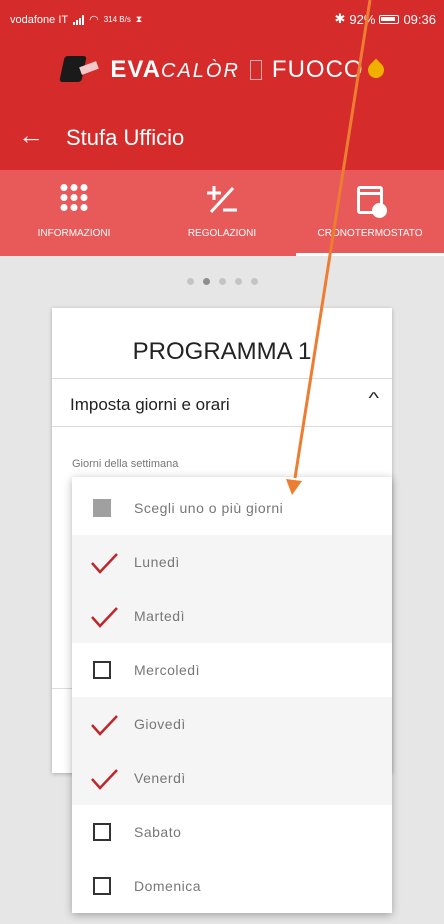 The image size is (444, 924). What do you see at coordinates (222, 351) in the screenshot?
I see `program-title: PROGRAMMA 1` at bounding box center [222, 351].